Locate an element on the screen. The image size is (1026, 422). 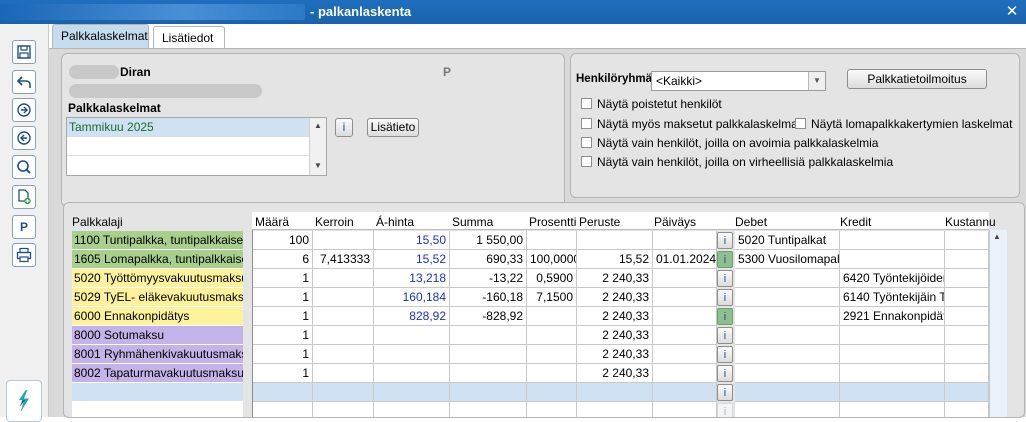
cell-unit-price: 13,218 is located at coordinates (412, 278).